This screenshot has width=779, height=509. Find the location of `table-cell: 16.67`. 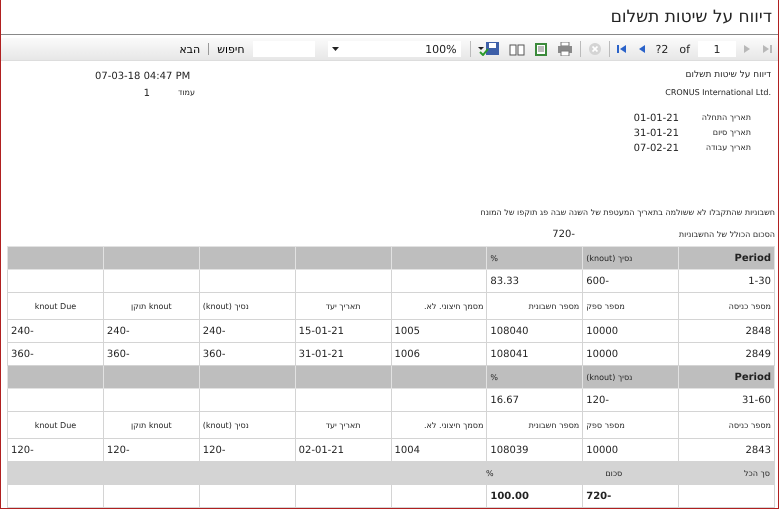

table-cell: 16.67 is located at coordinates (505, 400).